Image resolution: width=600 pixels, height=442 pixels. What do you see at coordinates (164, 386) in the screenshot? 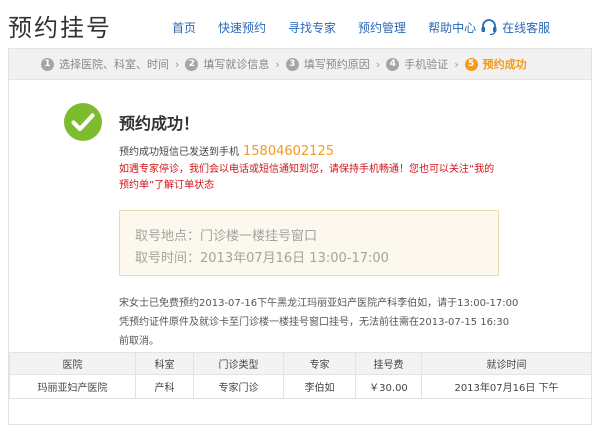
I see `cell-department: 产科` at bounding box center [164, 386].